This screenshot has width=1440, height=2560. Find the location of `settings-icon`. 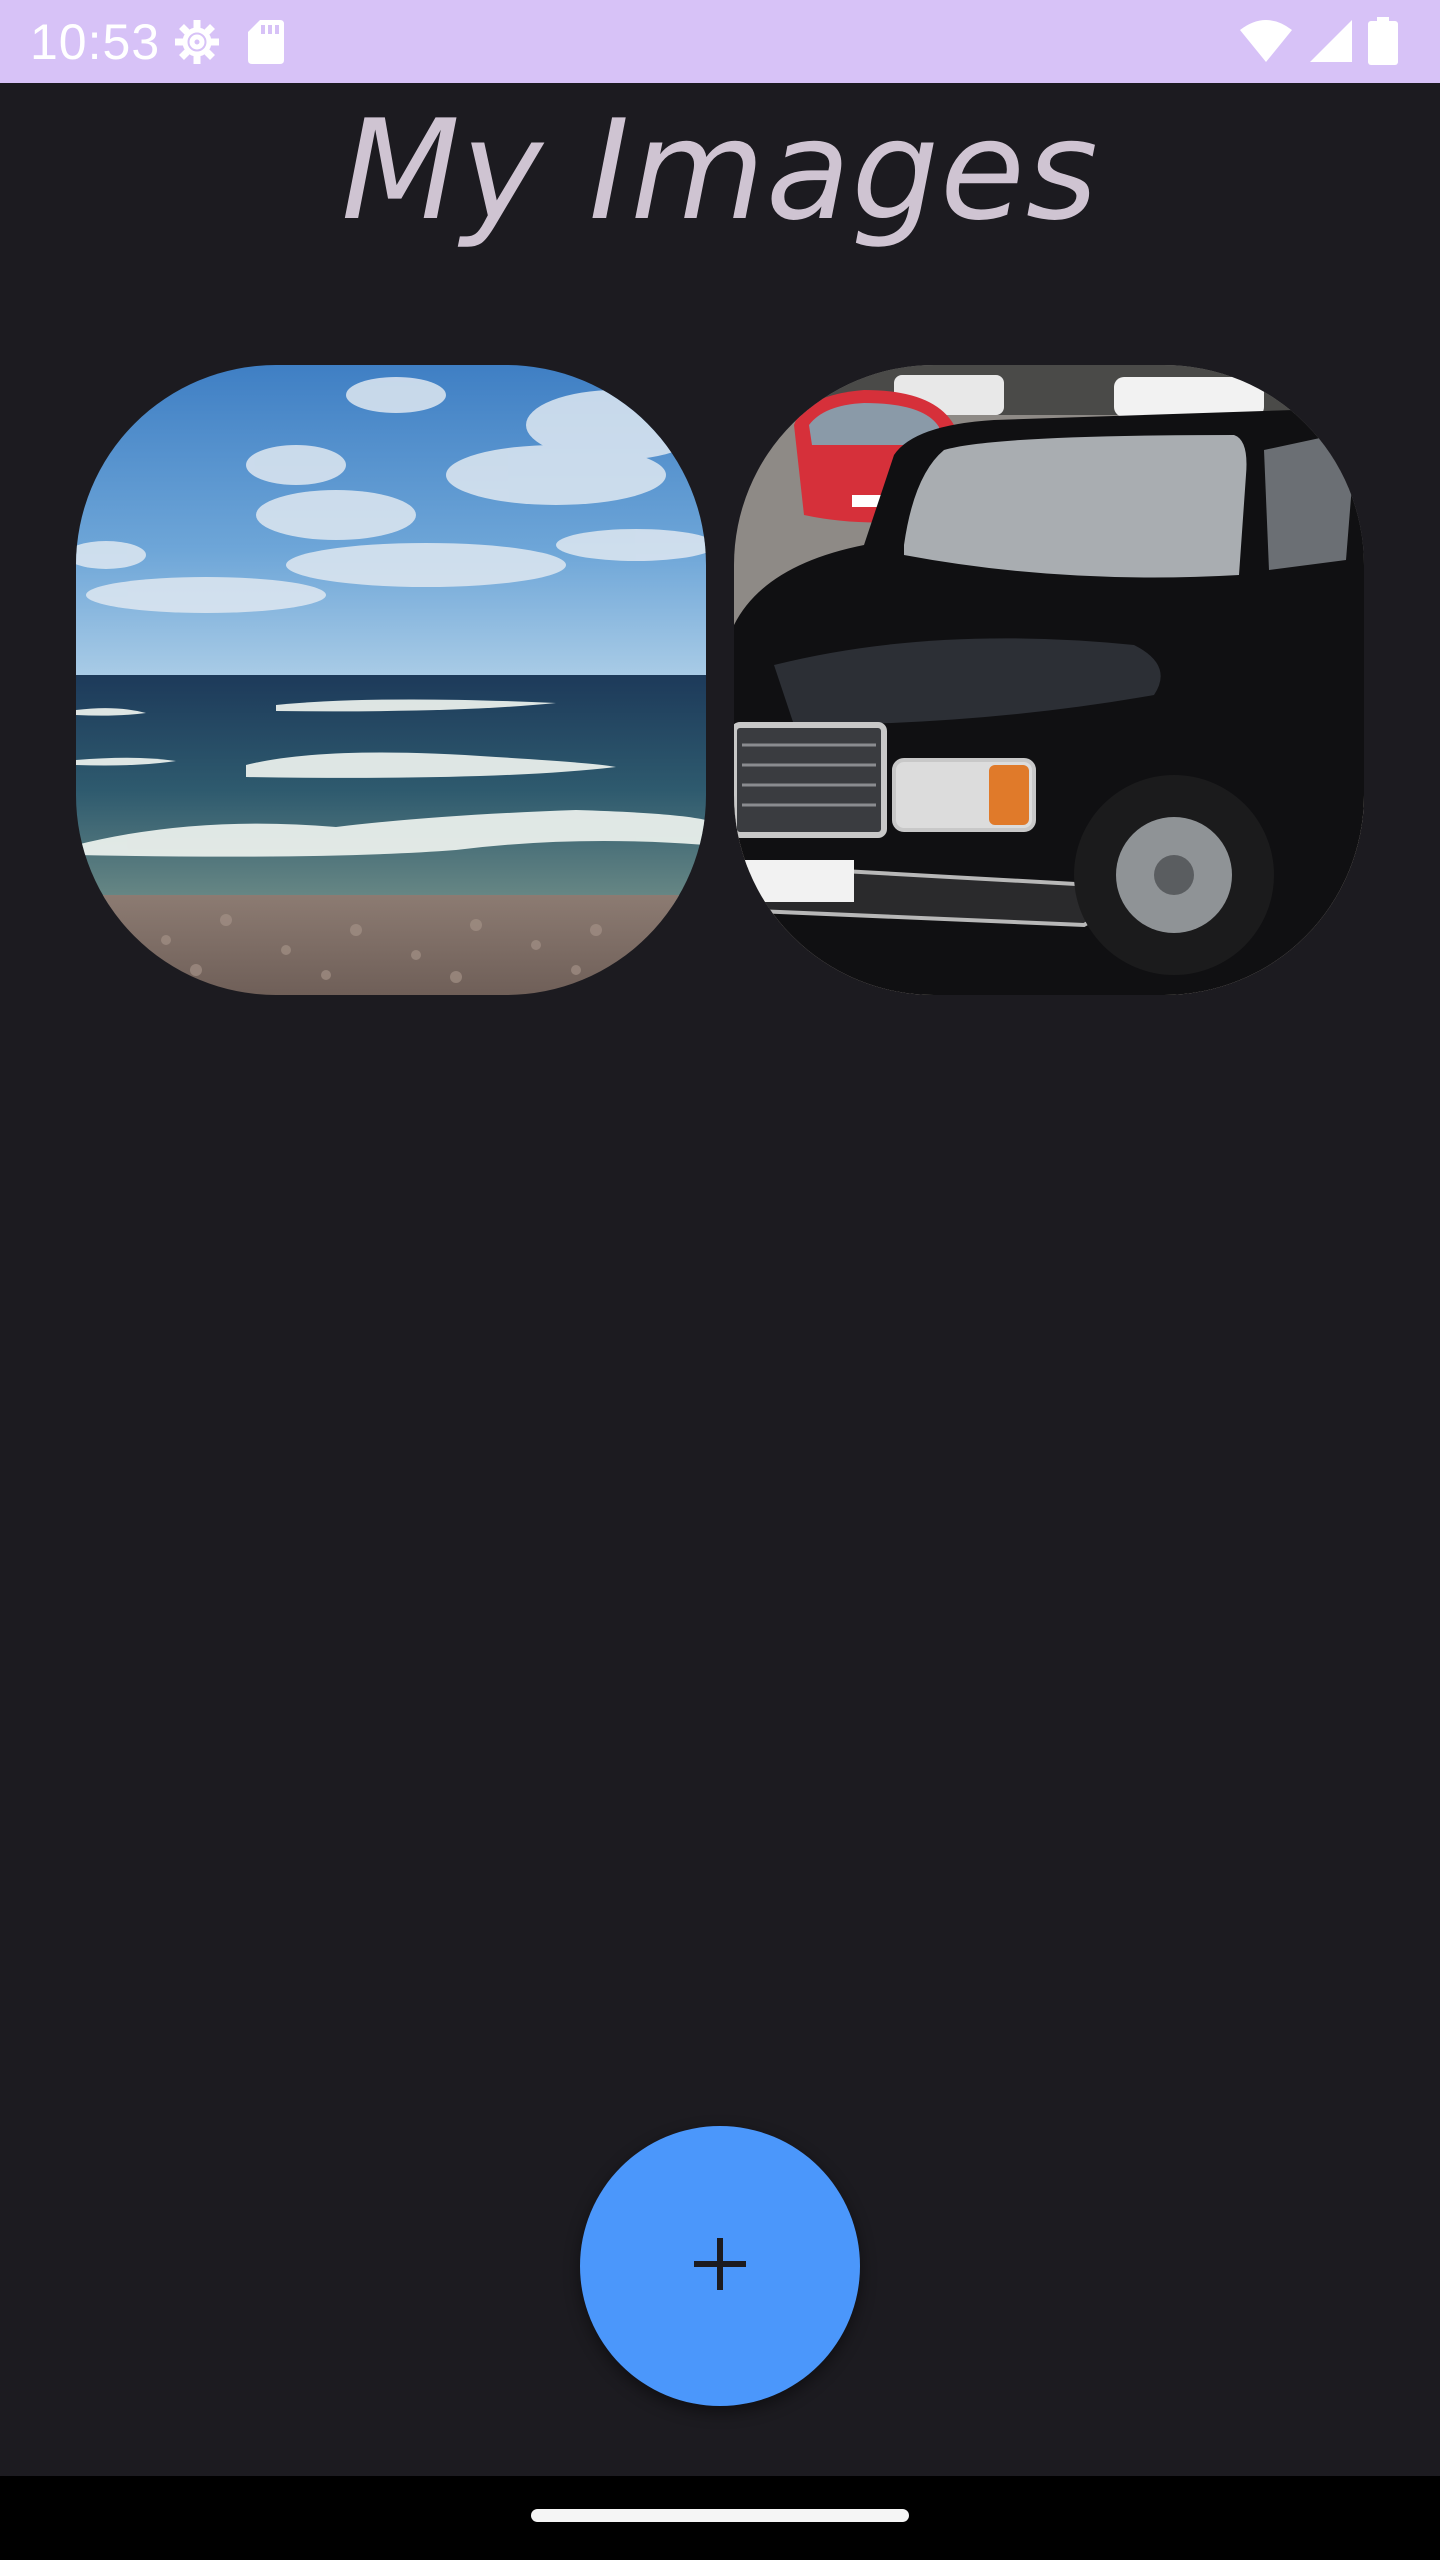

settings-icon is located at coordinates (197, 44).